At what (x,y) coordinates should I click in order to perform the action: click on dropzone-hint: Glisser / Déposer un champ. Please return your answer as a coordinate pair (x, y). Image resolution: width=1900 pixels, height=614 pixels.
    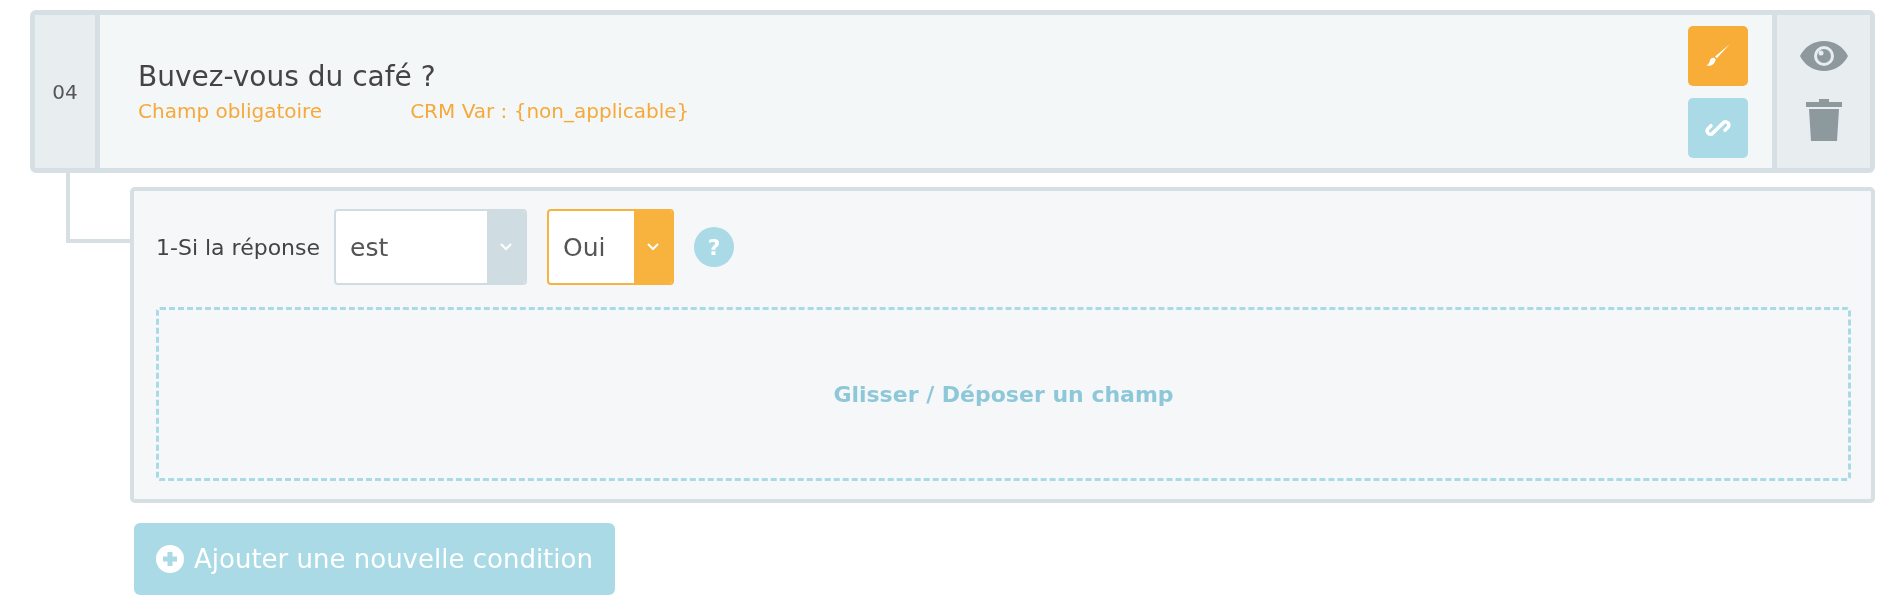
    Looking at the image, I should click on (1003, 394).